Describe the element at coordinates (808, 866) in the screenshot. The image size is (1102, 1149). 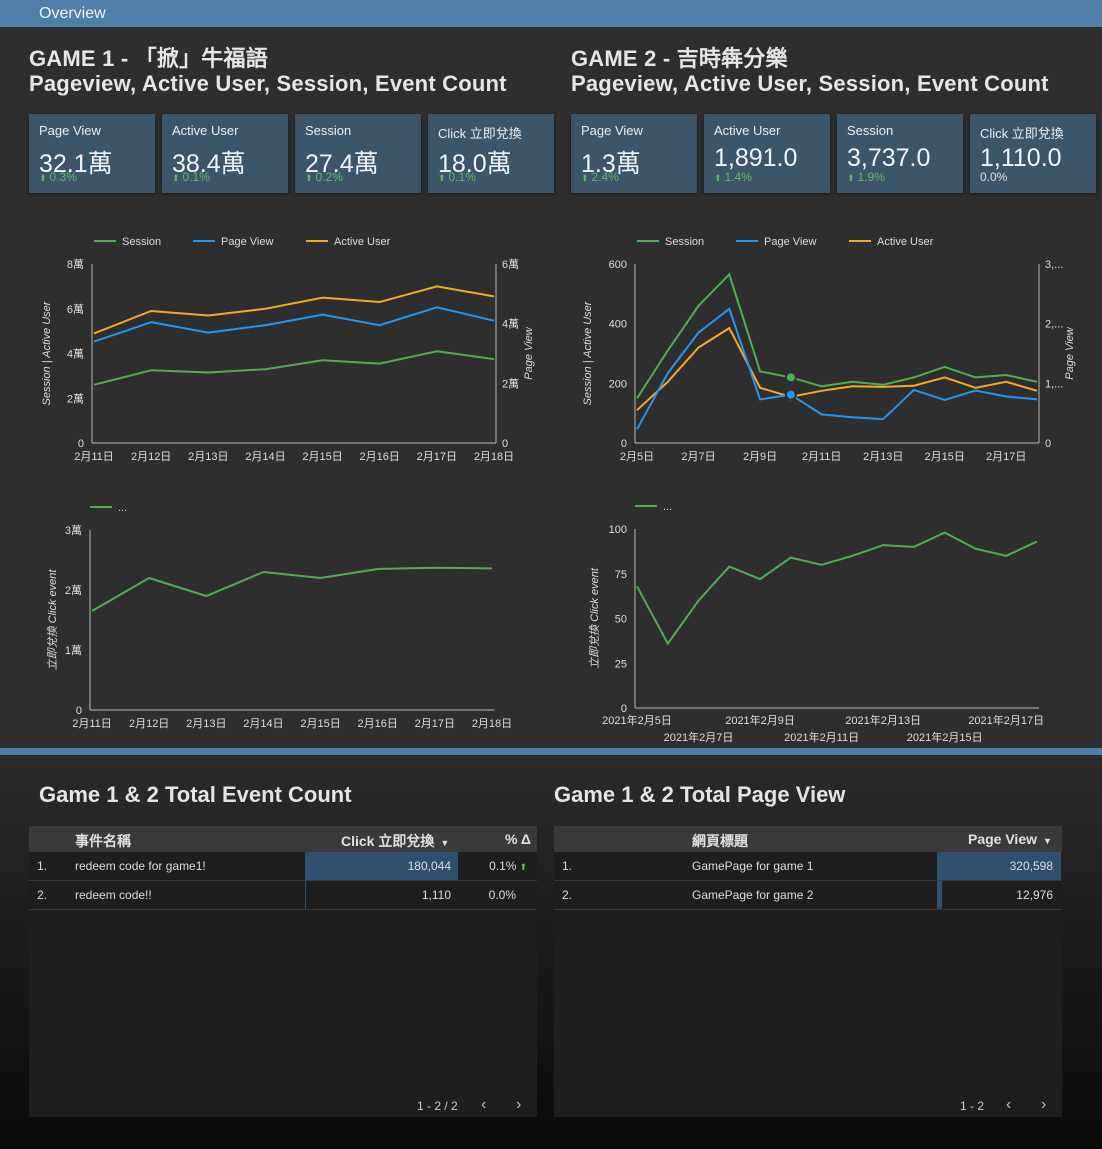
I see `table-row: 1. GamePage for game 1 320,598` at that location.